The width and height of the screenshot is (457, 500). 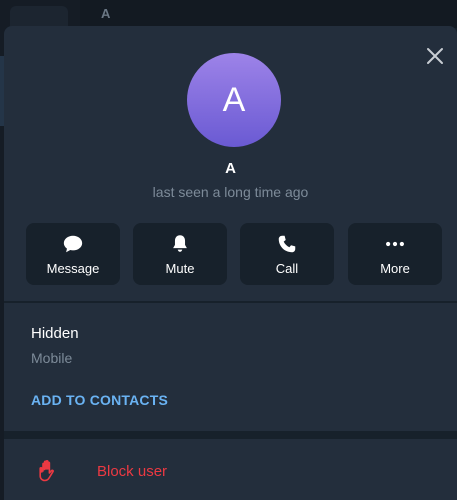 I want to click on call-button-label: Call, so click(x=287, y=268).